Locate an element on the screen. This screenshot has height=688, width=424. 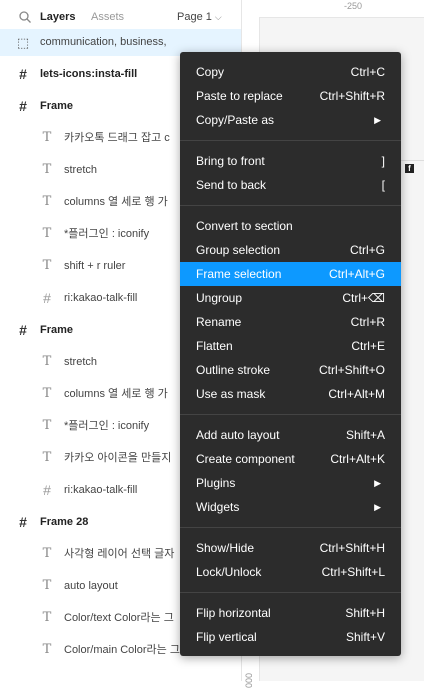
menu-item-shortcut: Ctrl+⌫ is located at coordinates (363, 298).